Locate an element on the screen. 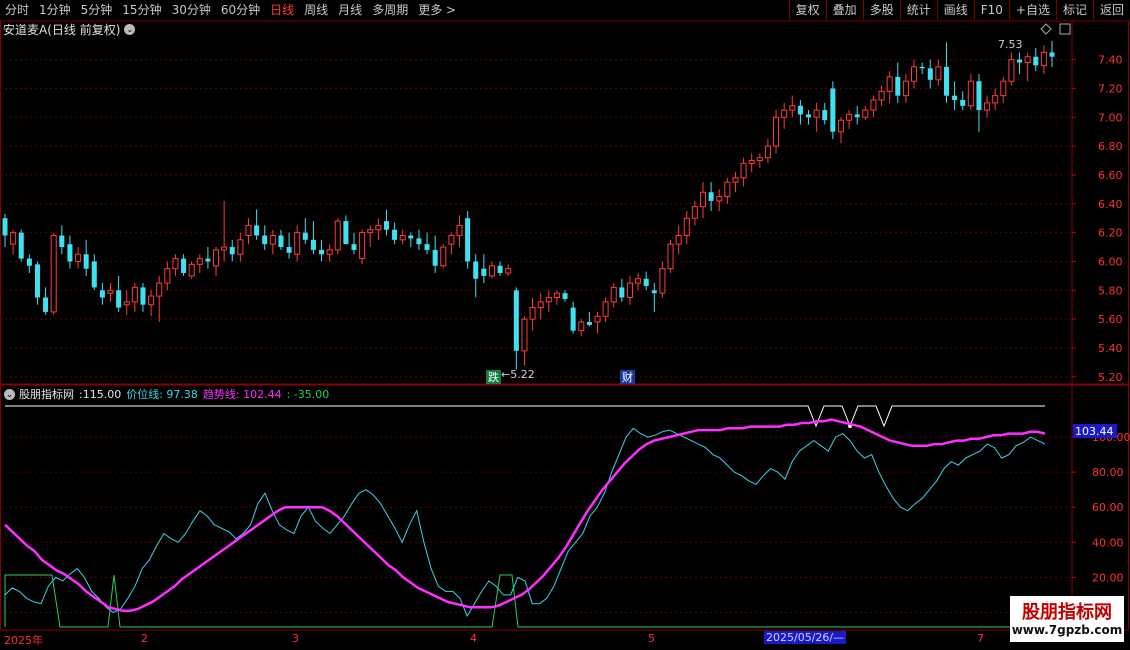  cai-marker-label: 财 is located at coordinates (627, 377).